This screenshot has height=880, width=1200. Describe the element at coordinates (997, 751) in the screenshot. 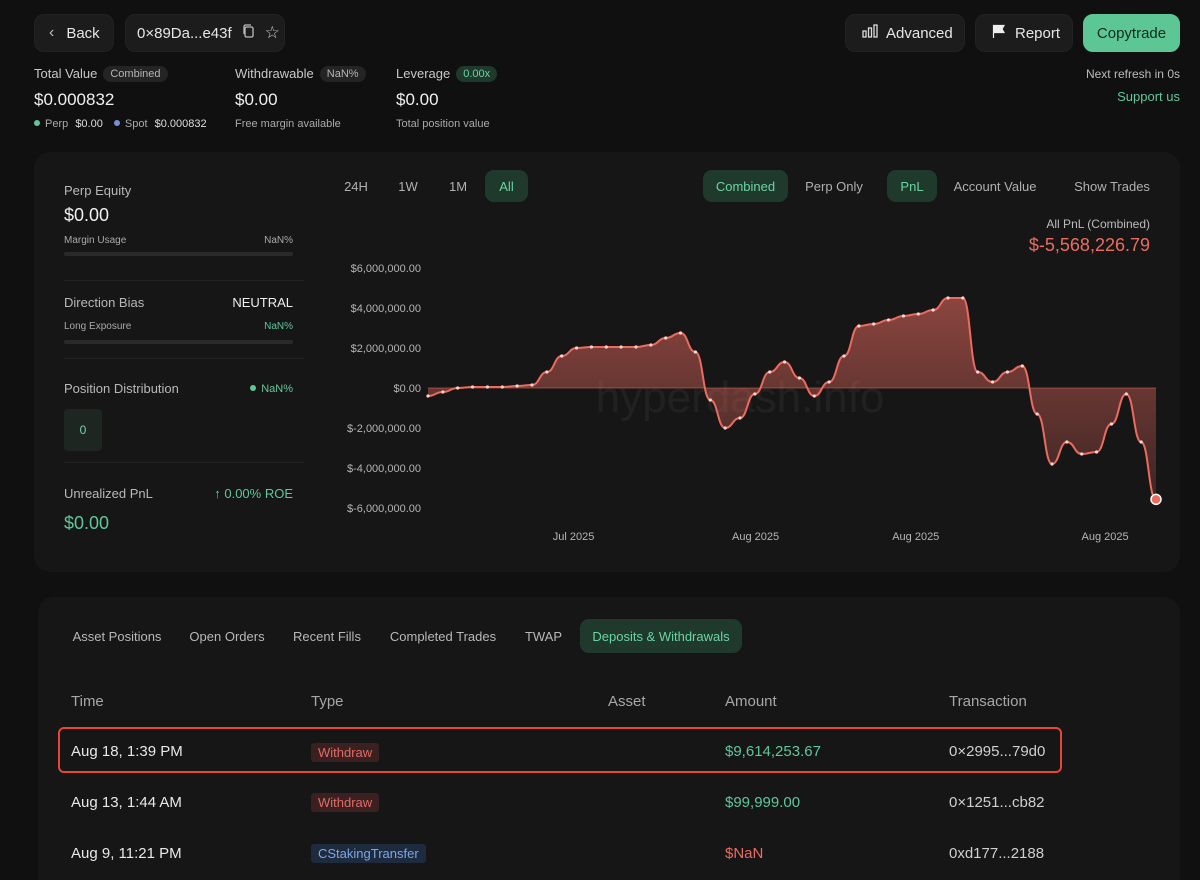

I see `row-transaction-link: 0×2995...79d0` at that location.